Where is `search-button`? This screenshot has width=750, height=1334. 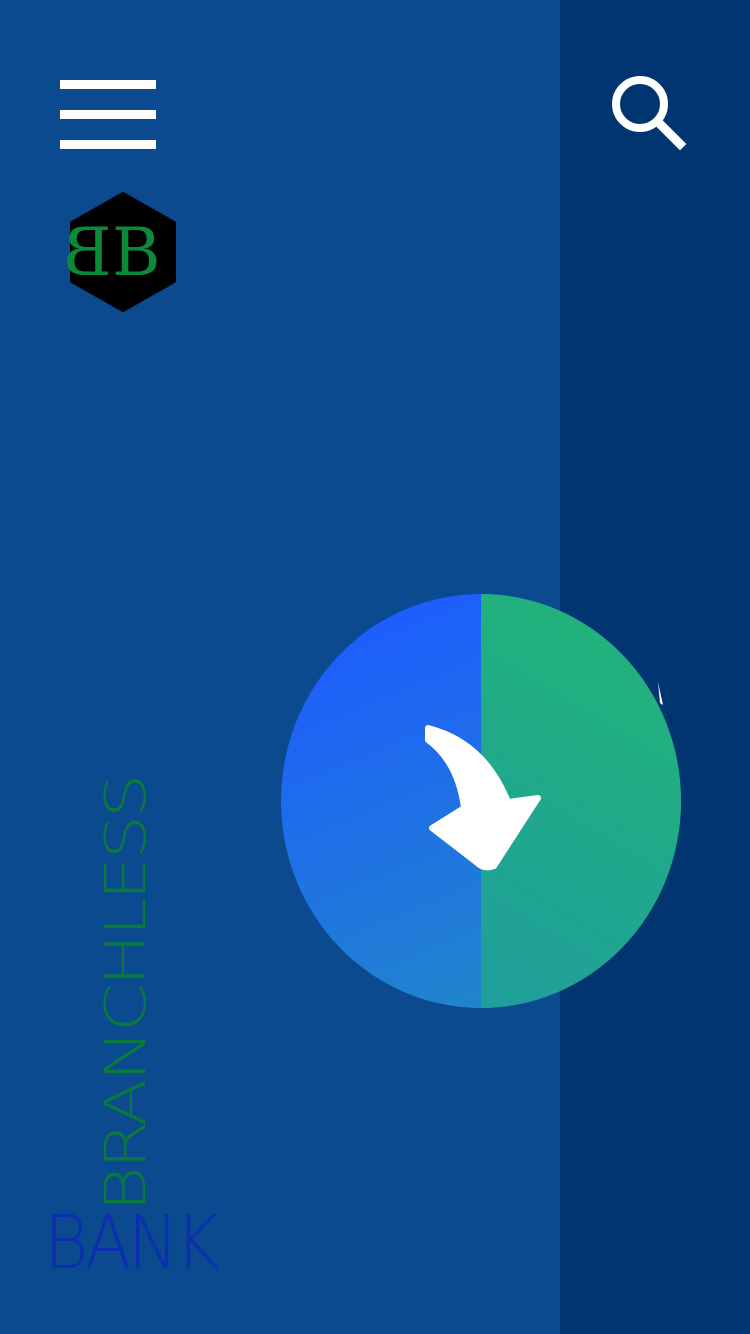 search-button is located at coordinates (648, 112).